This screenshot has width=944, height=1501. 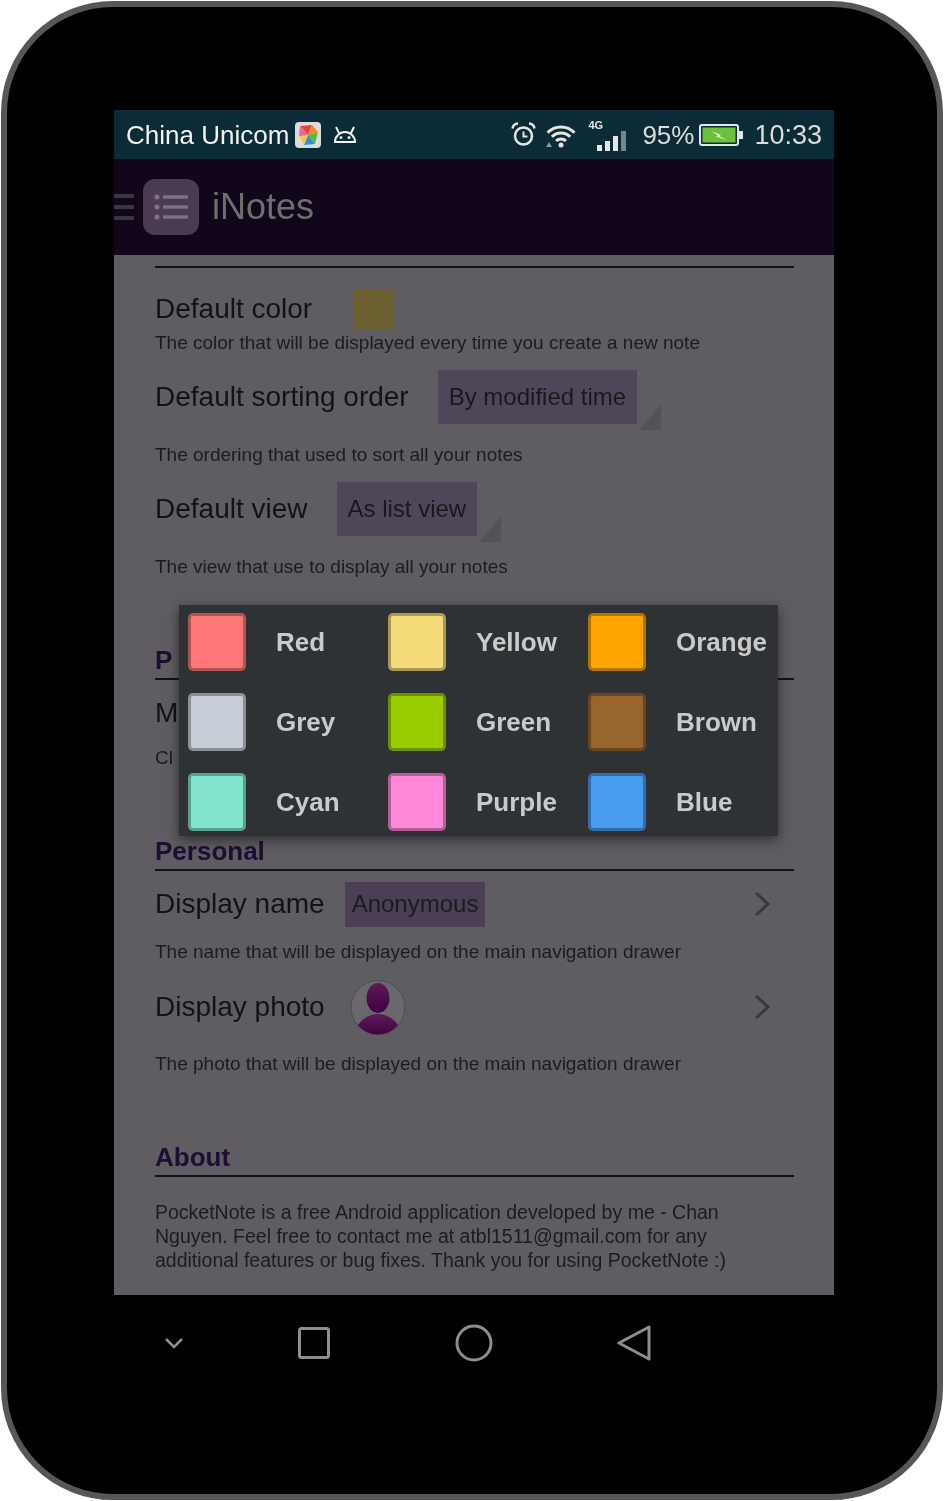 I want to click on color-option: Grey, so click(x=288, y=722).